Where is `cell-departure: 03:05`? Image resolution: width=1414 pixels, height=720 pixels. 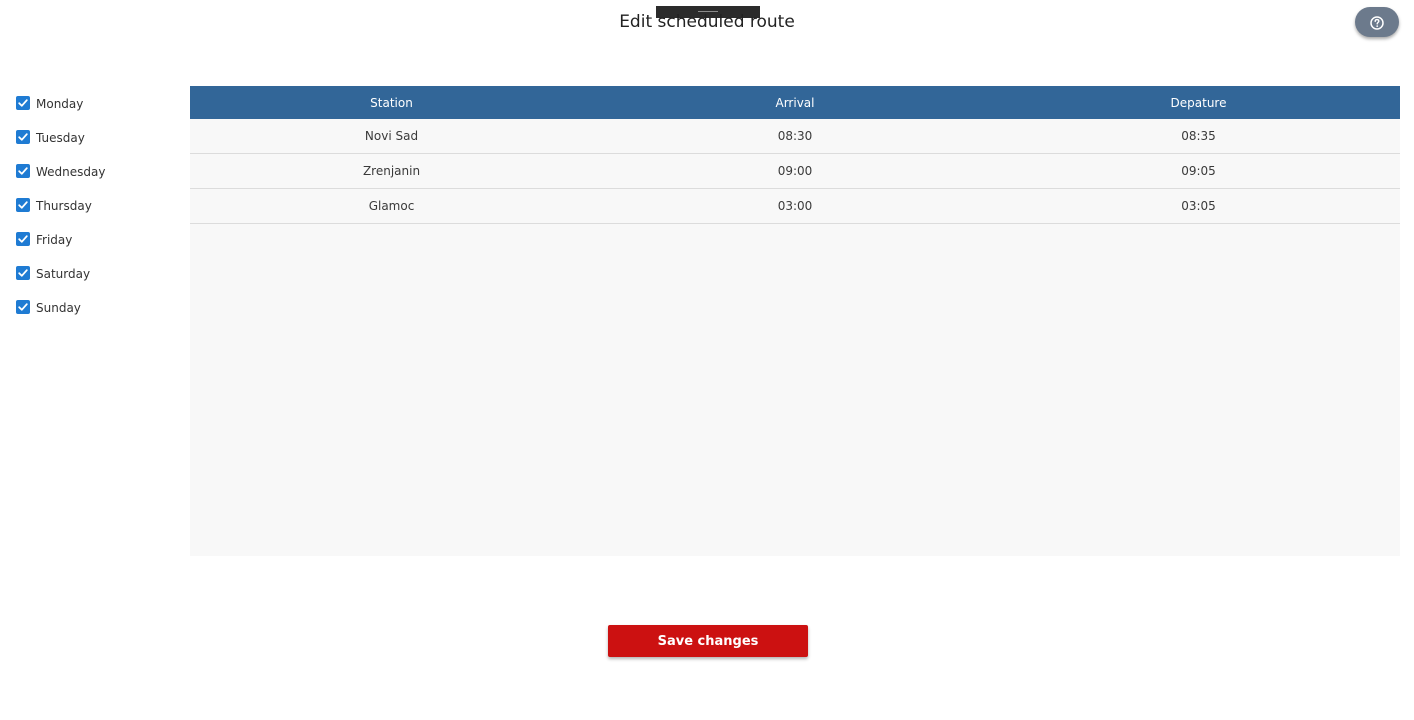 cell-departure: 03:05 is located at coordinates (1198, 206).